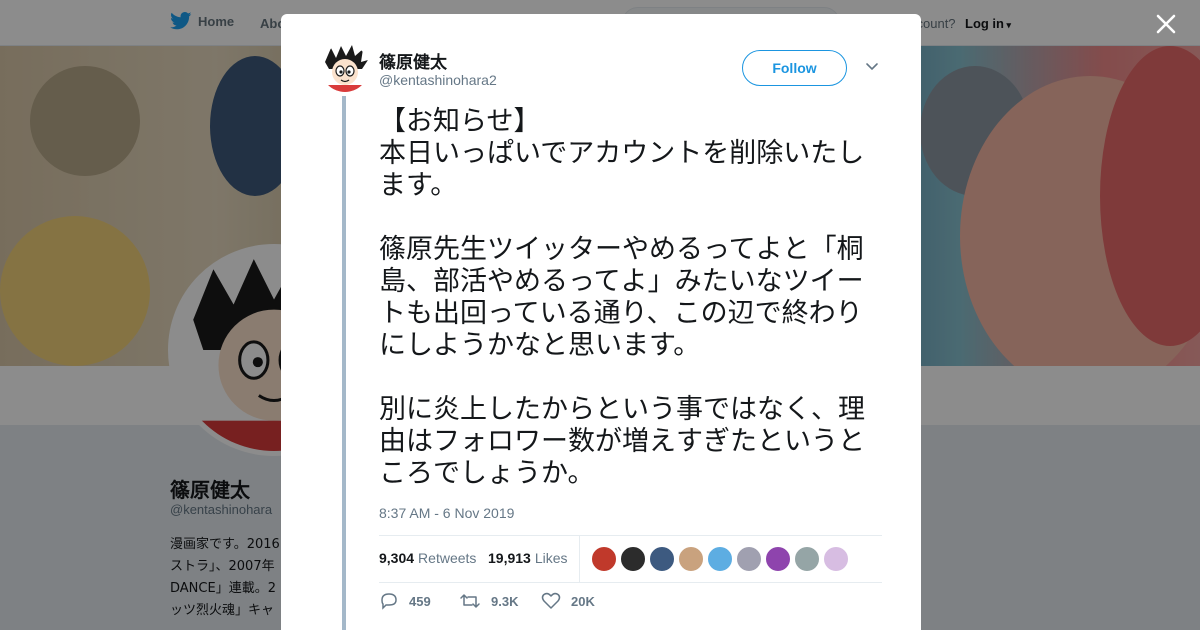  What do you see at coordinates (1166, 24) in the screenshot?
I see `close-icon` at bounding box center [1166, 24].